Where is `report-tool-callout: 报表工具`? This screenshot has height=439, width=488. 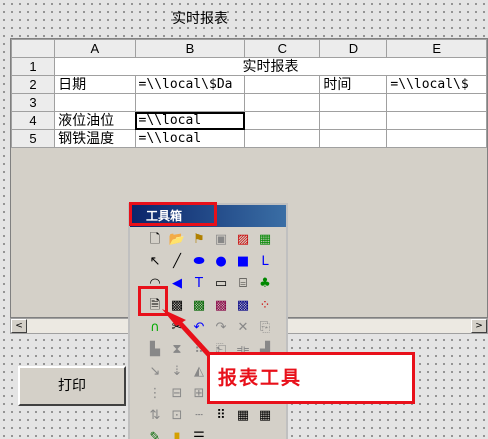
report-tool-callout: 报表工具 is located at coordinates (311, 378).